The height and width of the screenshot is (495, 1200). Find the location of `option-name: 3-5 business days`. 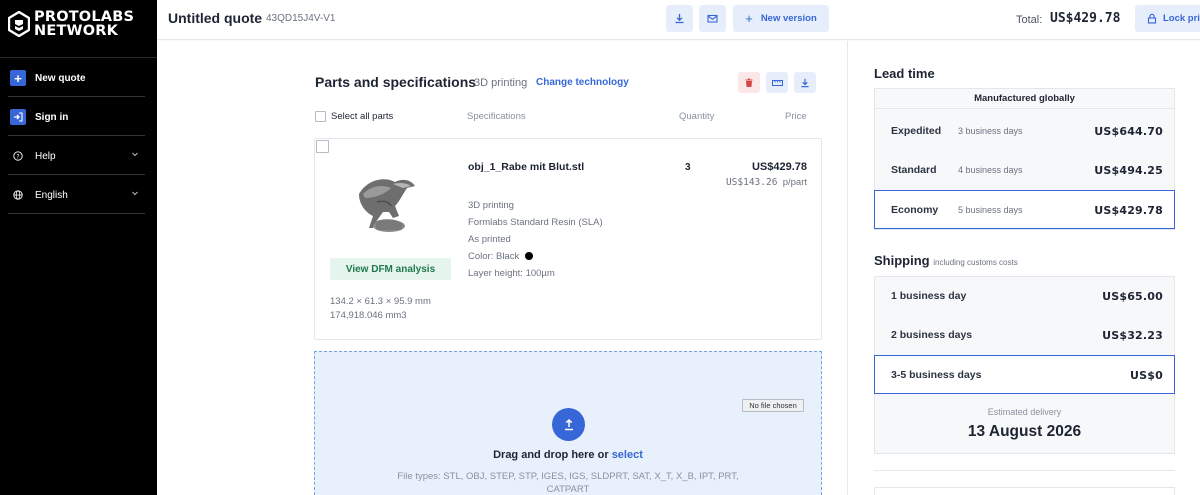

option-name: 3-5 business days is located at coordinates (936, 375).